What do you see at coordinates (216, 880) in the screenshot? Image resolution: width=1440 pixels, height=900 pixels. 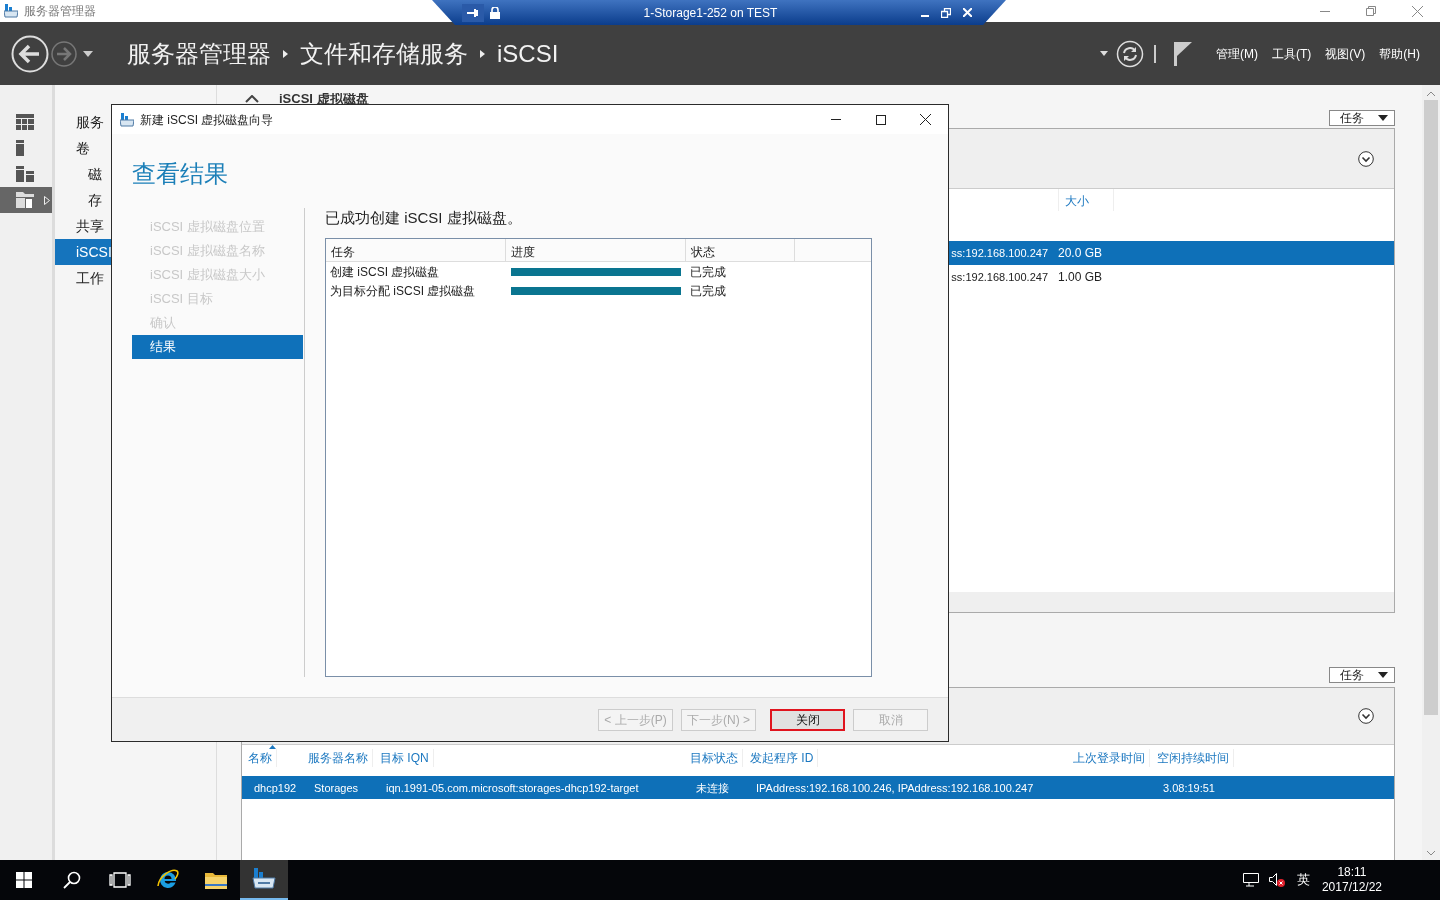 I see `folder-icon` at bounding box center [216, 880].